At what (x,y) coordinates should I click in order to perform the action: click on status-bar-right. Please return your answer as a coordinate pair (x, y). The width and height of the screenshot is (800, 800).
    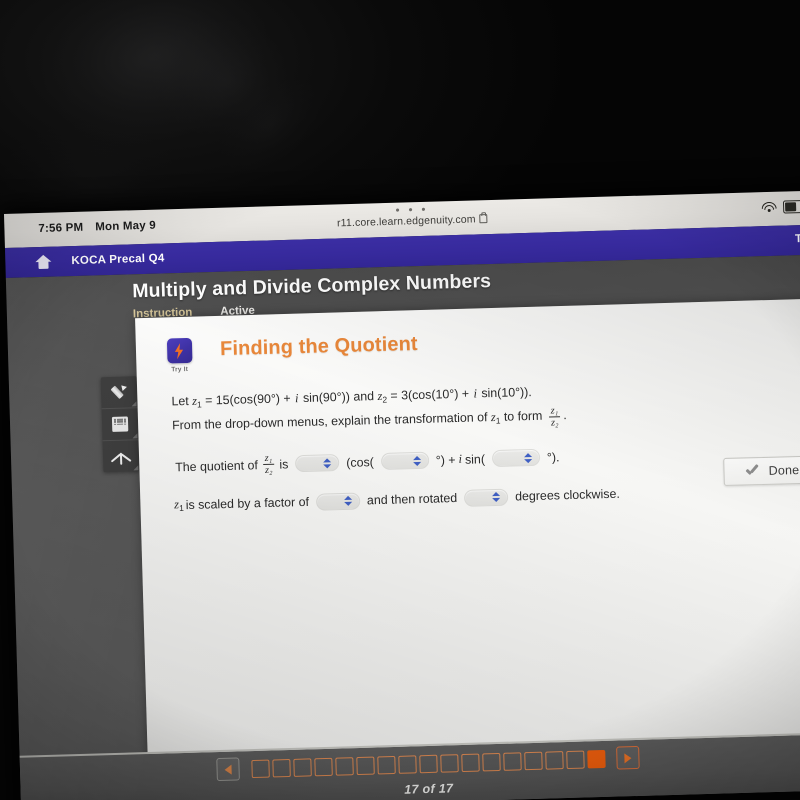
    Looking at the image, I should click on (780, 206).